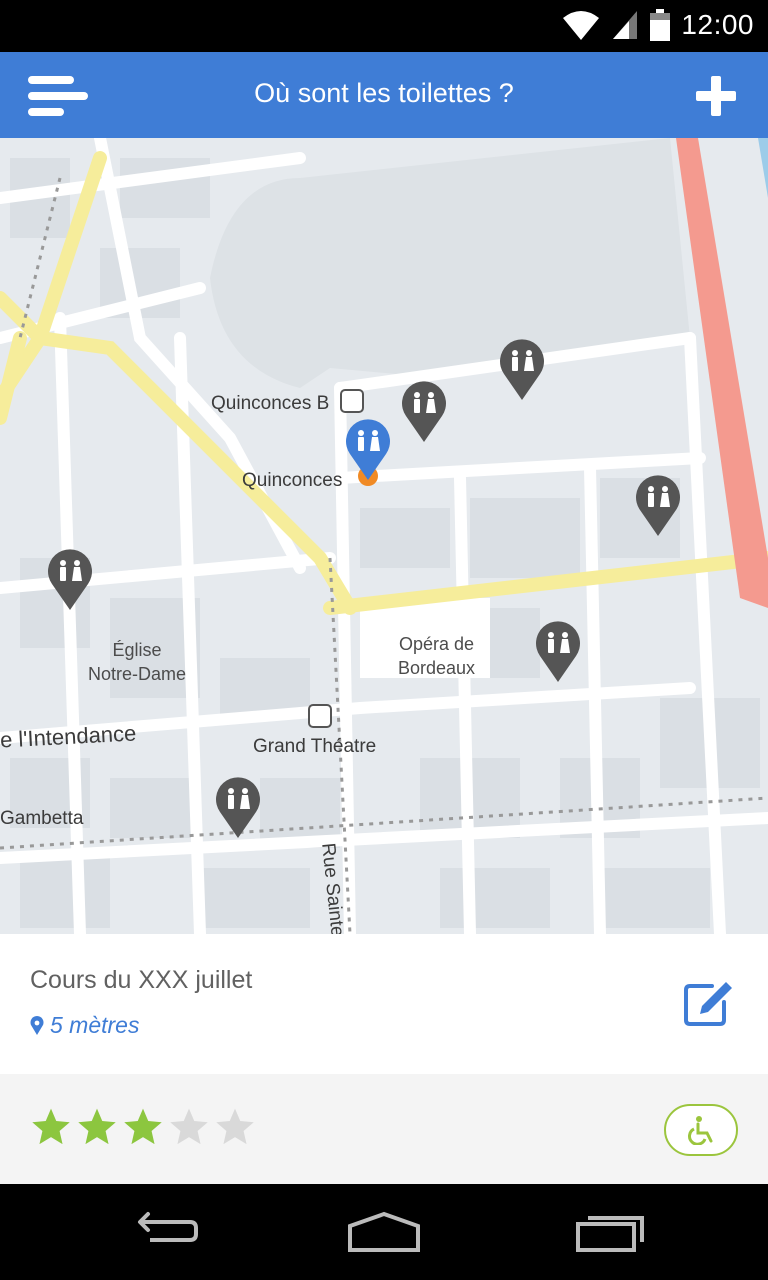 The image size is (768, 1280). I want to click on toilet-info-panel: Cours du XXX juillet 5 mètres, so click(384, 1004).